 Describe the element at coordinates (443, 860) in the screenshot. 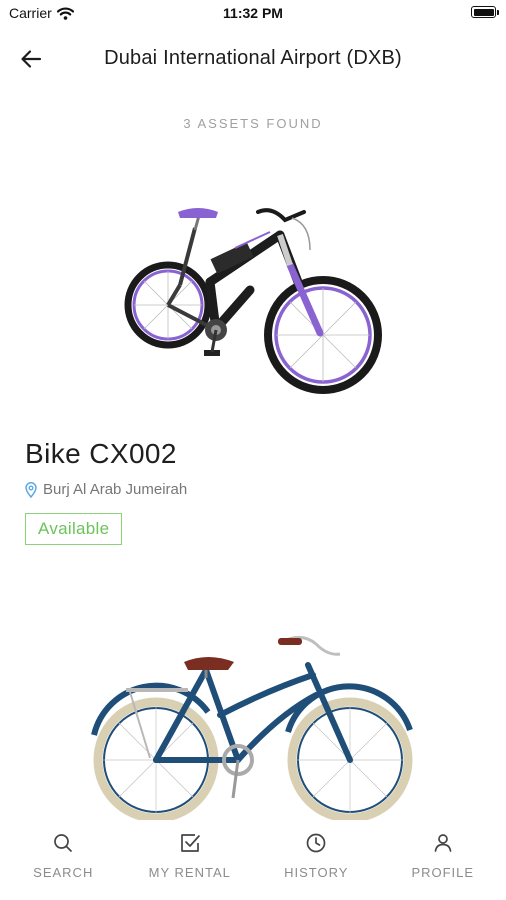

I see `tab-profile: PROFILE` at that location.